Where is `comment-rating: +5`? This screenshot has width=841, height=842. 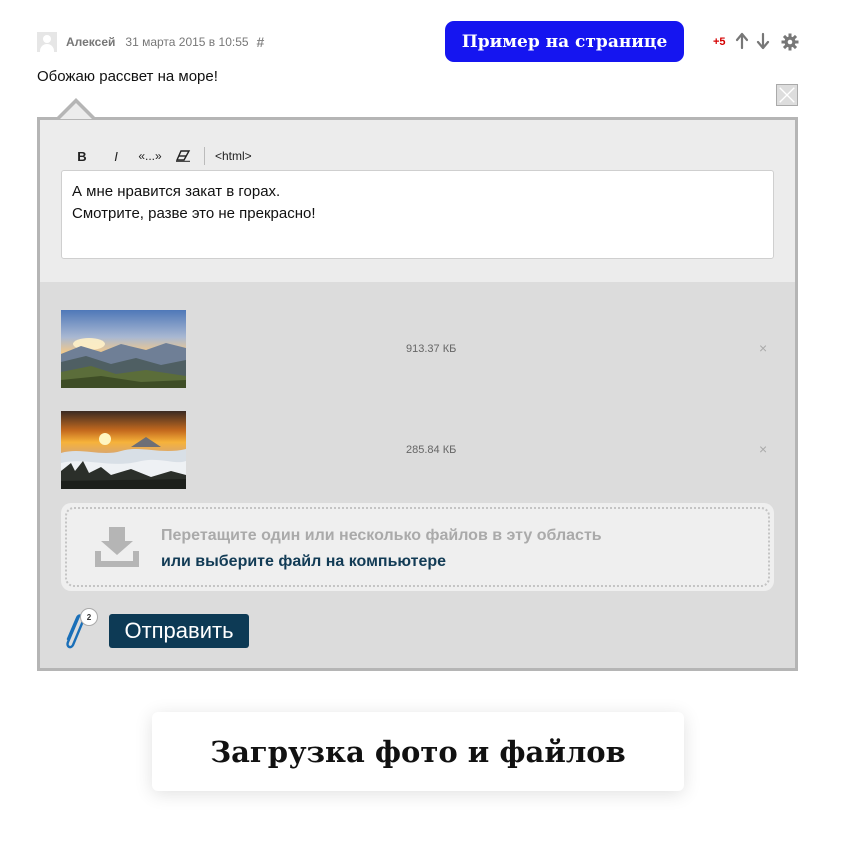 comment-rating: +5 is located at coordinates (719, 42).